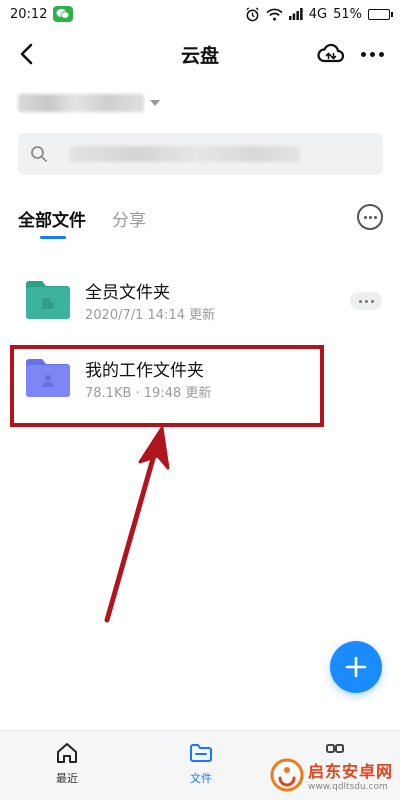 Image resolution: width=400 pixels, height=800 pixels. What do you see at coordinates (48, 378) in the screenshot?
I see `personal-folder-icon` at bounding box center [48, 378].